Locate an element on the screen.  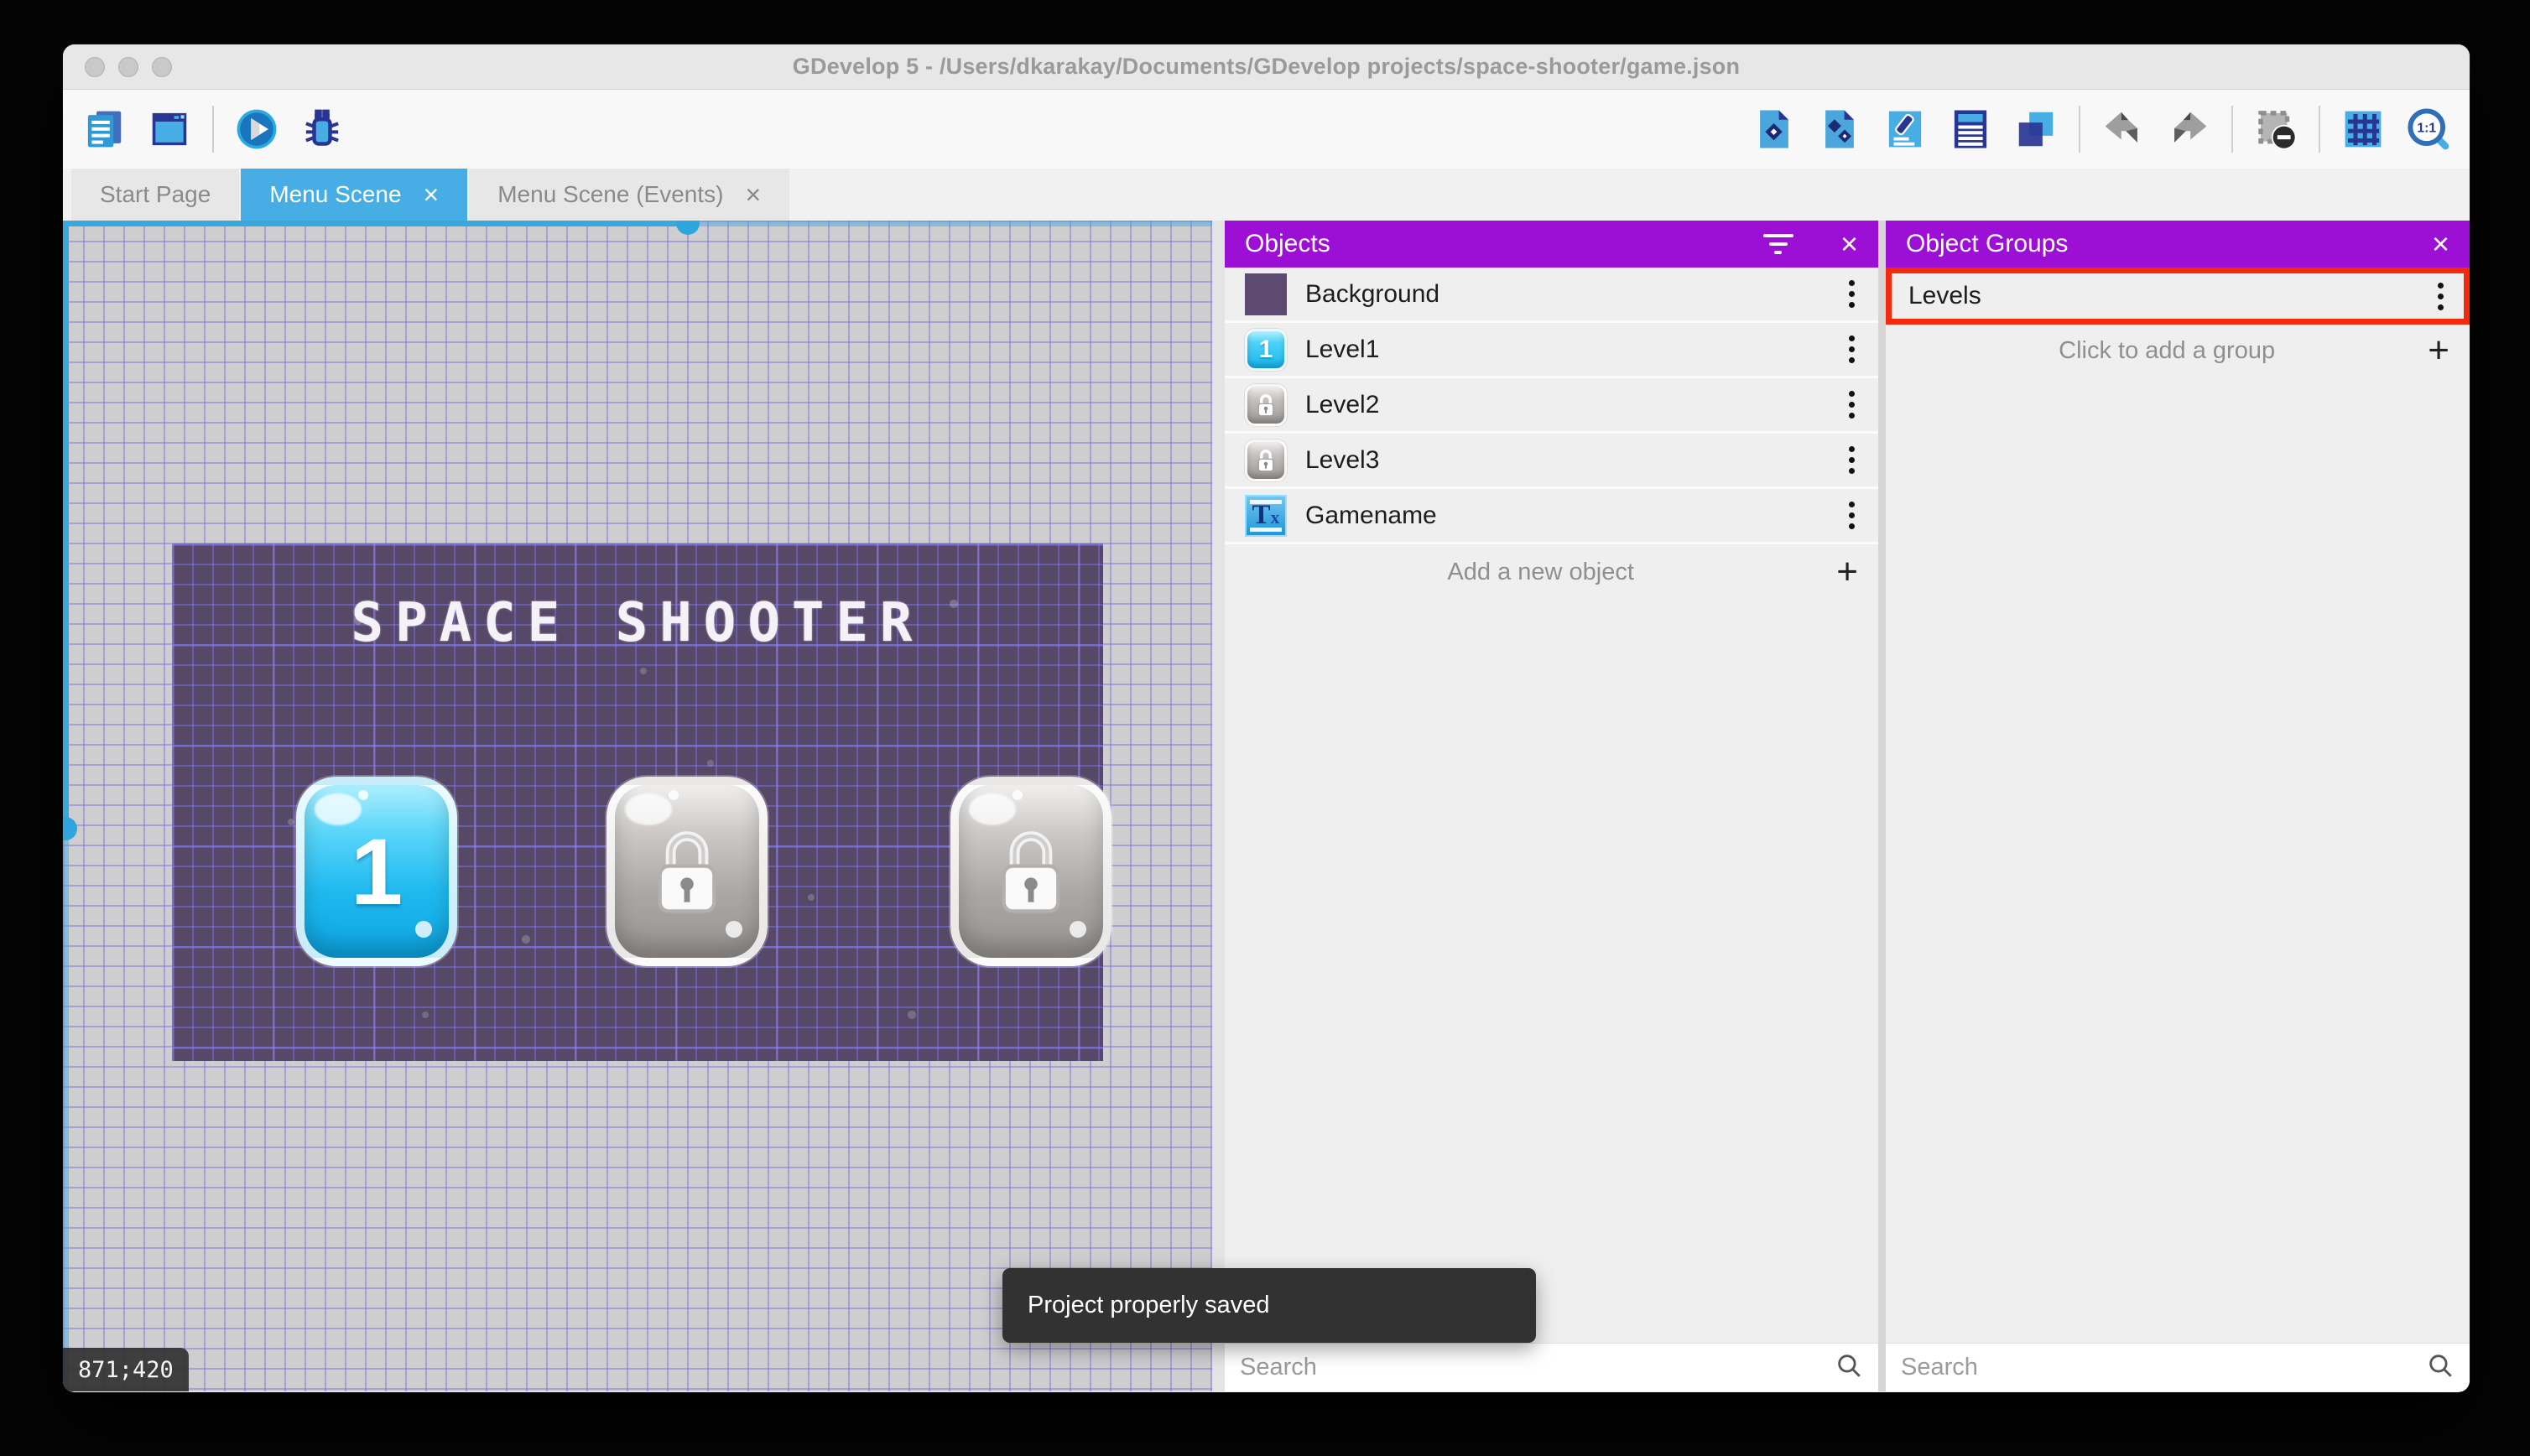
object-row-background: Background is located at coordinates (1551, 295).